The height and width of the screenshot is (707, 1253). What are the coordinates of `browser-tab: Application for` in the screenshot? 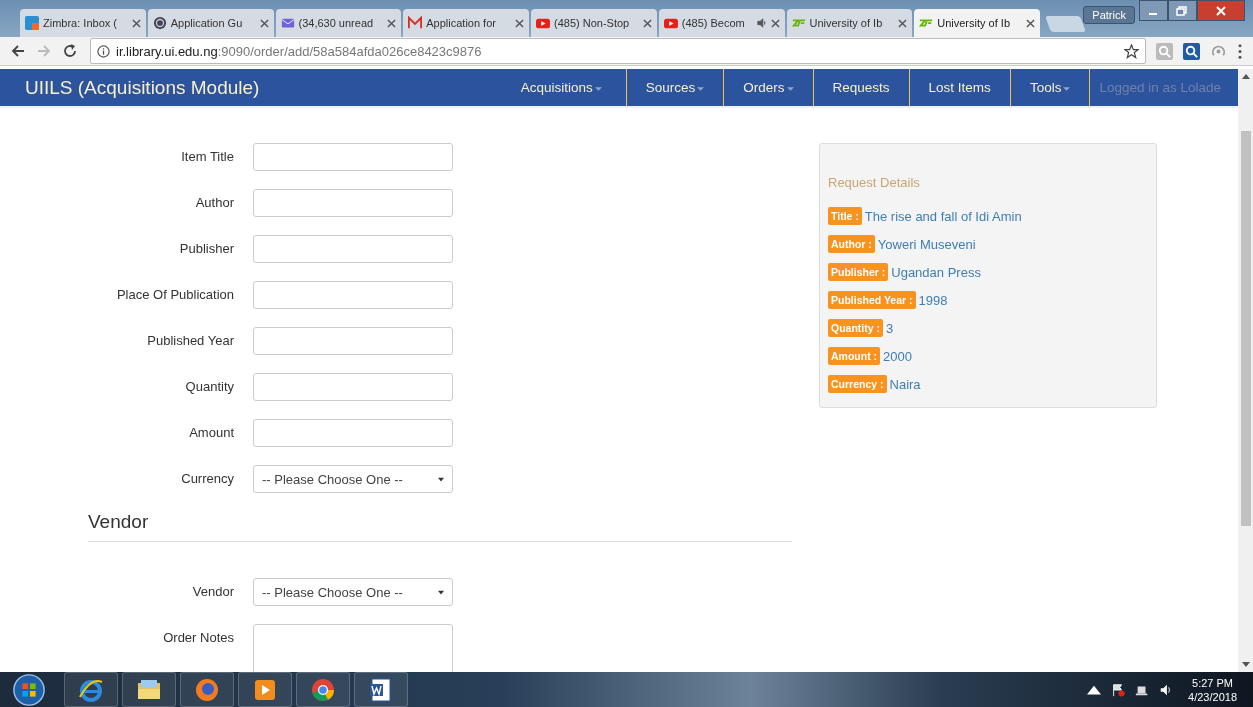 It's located at (466, 23).